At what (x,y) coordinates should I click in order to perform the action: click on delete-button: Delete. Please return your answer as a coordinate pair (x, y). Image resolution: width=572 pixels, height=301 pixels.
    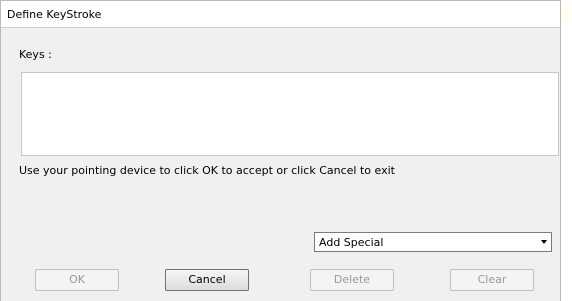
    Looking at the image, I should click on (352, 280).